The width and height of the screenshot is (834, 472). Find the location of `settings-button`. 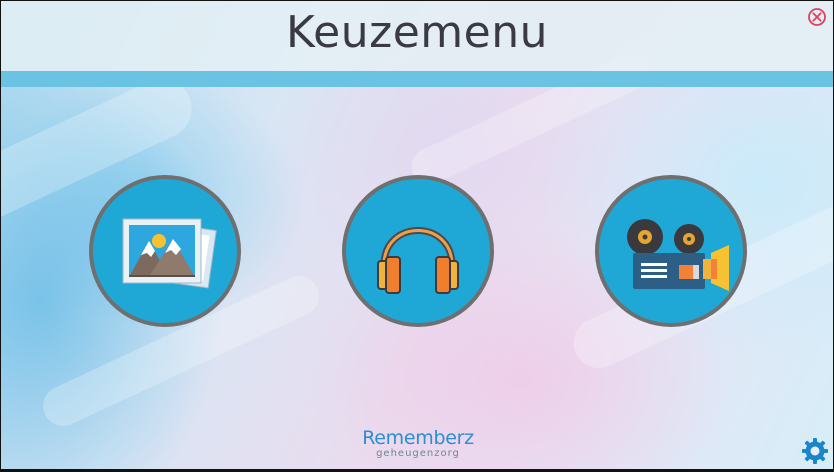

settings-button is located at coordinates (815, 451).